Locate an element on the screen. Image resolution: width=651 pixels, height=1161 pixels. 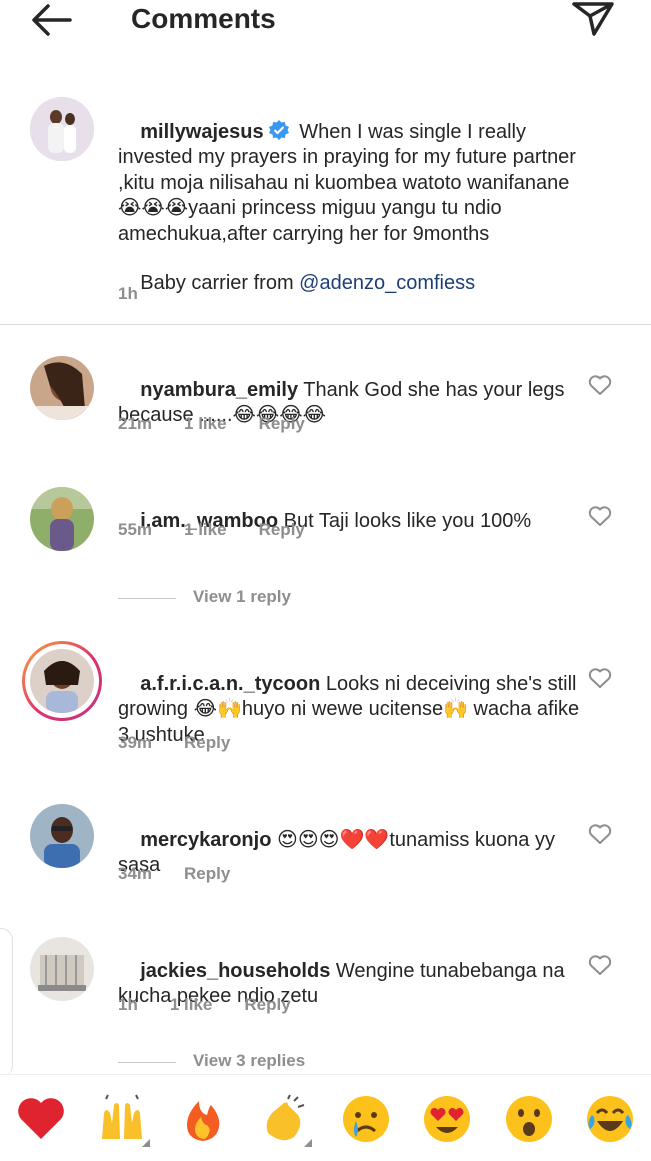
comment-time: 39m is located at coordinates (135, 742).